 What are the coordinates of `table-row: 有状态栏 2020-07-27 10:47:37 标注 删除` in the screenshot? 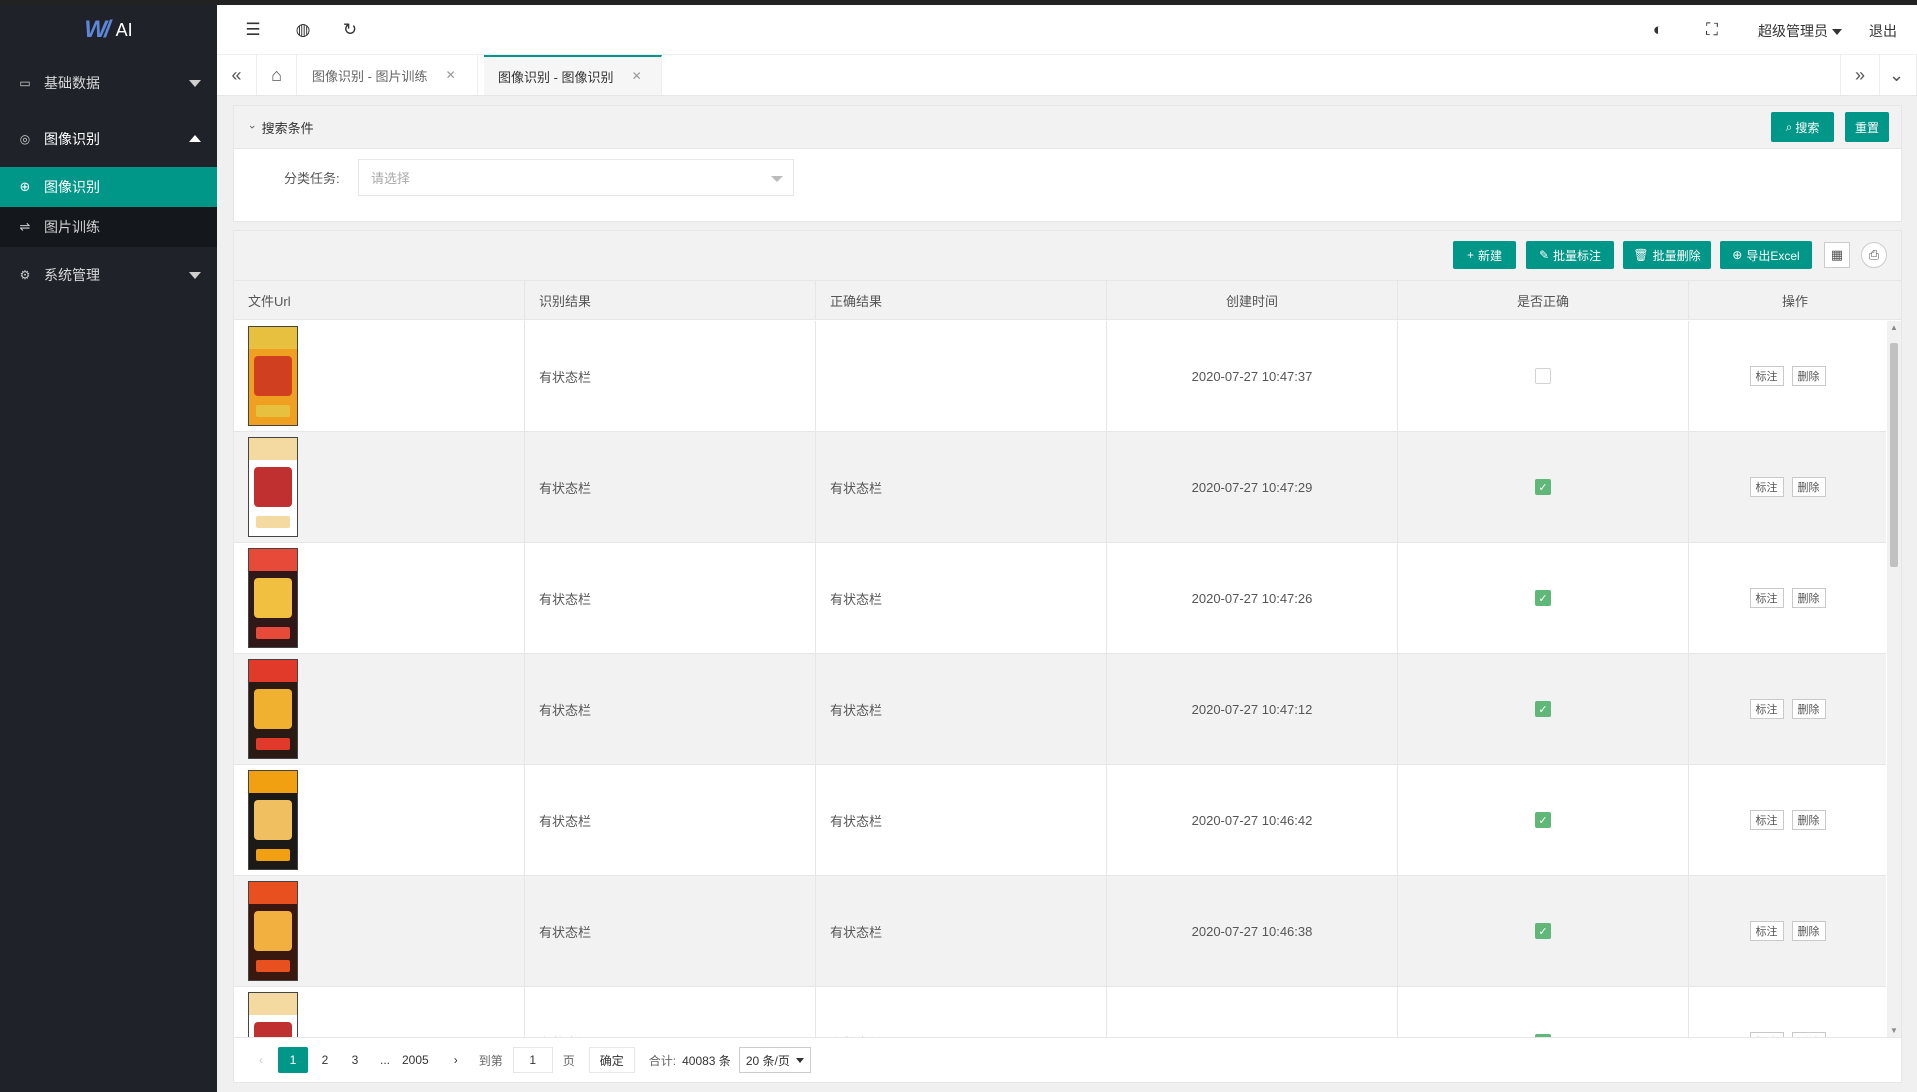 It's located at (1060, 376).